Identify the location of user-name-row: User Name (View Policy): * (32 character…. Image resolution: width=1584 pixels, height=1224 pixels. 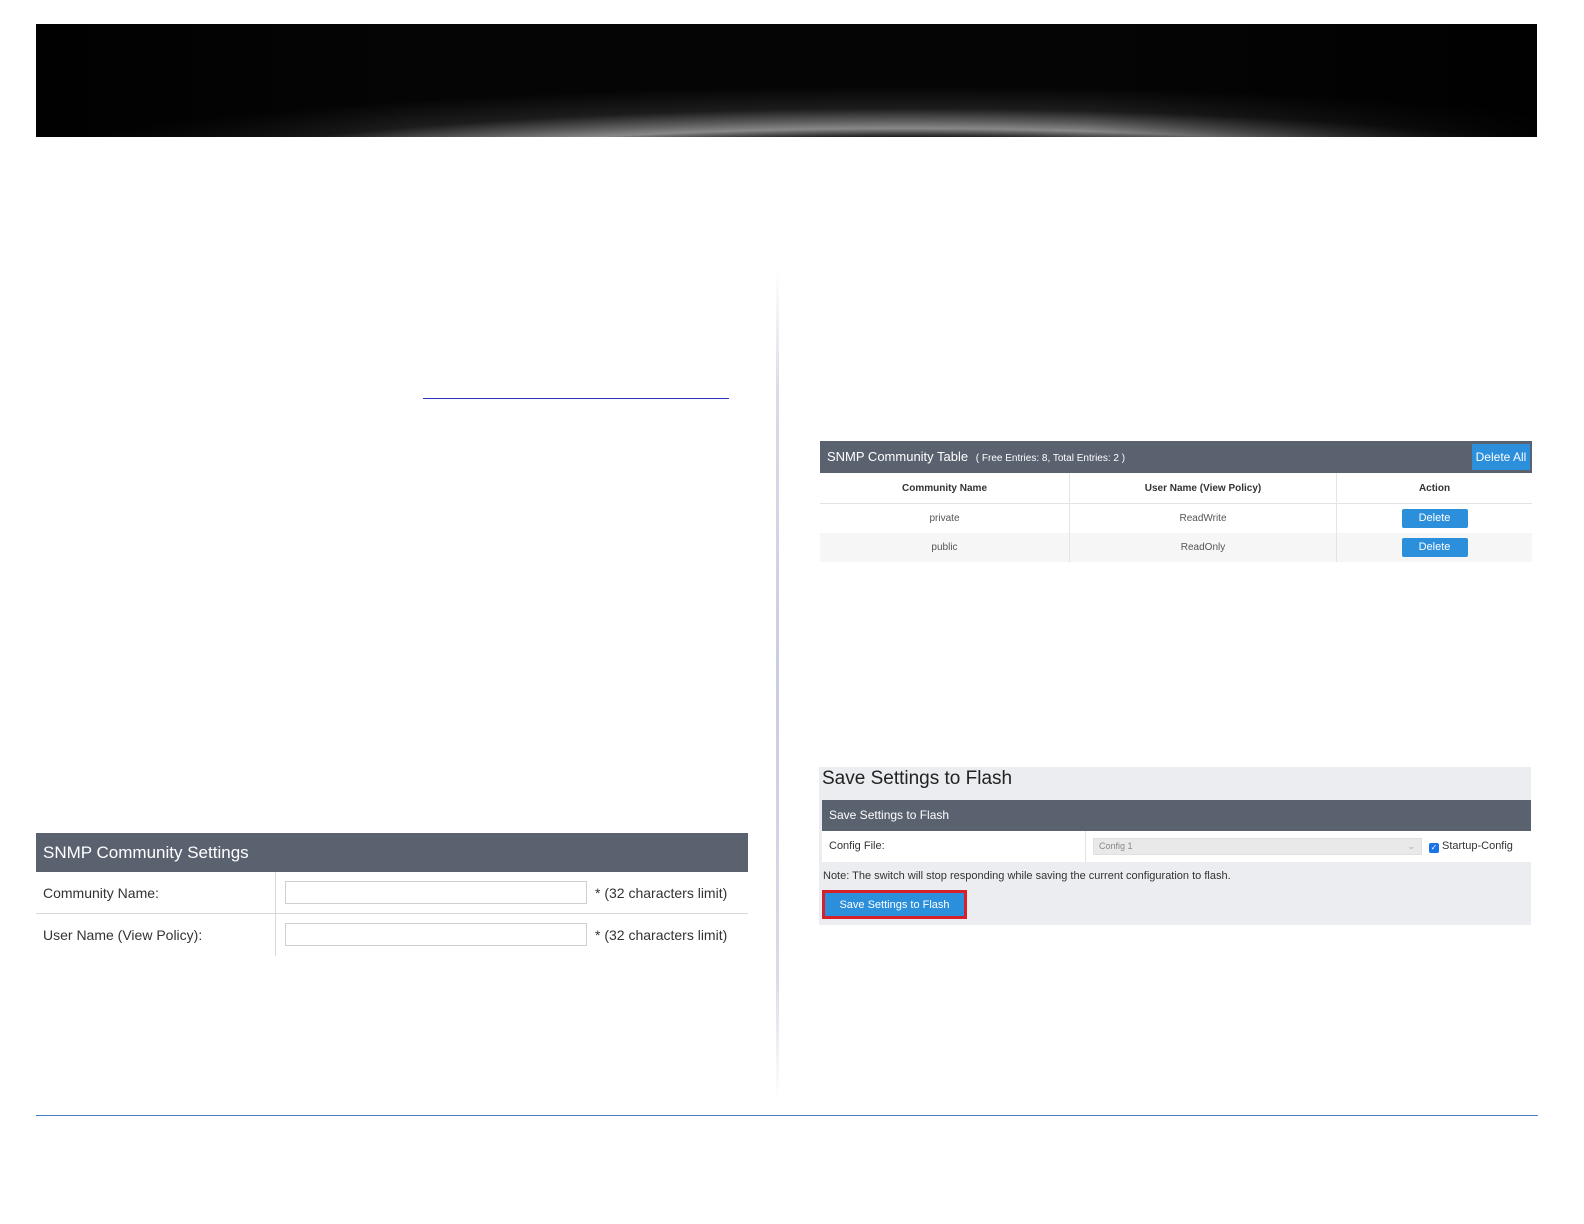
(392, 935).